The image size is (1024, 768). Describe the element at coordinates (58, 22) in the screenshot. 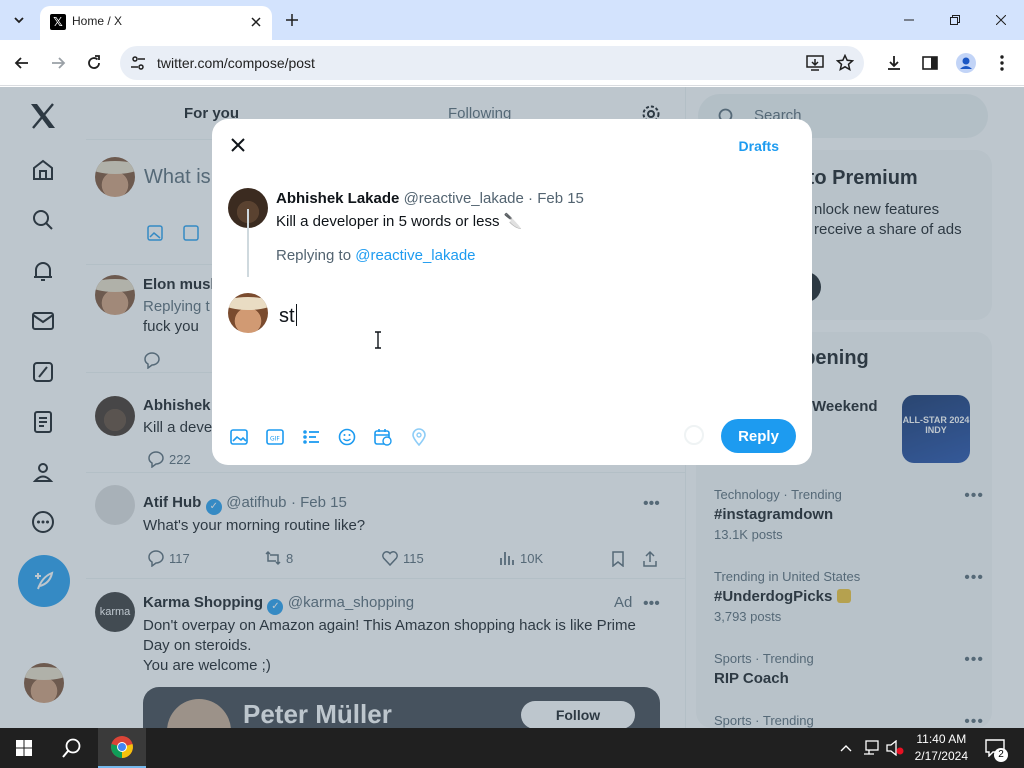

I see `x-logo-icon: 𝕏` at that location.